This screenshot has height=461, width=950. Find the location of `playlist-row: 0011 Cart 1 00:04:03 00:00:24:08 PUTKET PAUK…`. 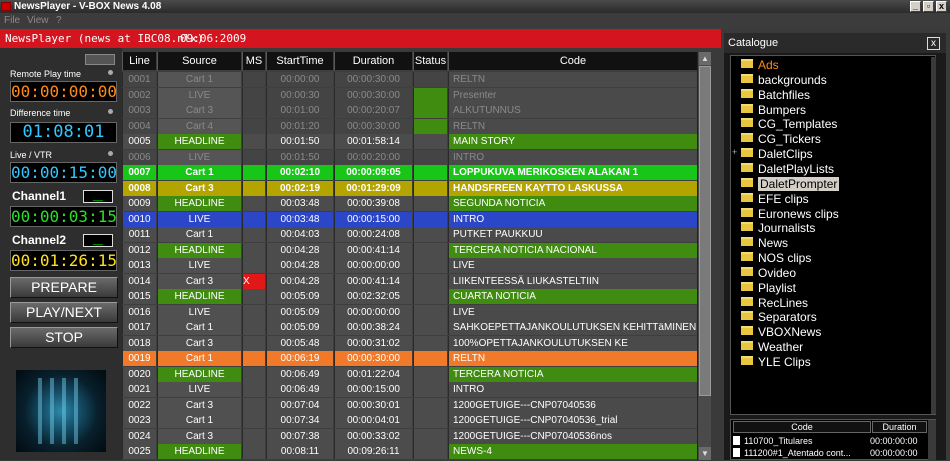

playlist-row: 0011 Cart 1 00:04:03 00:00:24:08 PUTKET PAUK… is located at coordinates (409, 234).